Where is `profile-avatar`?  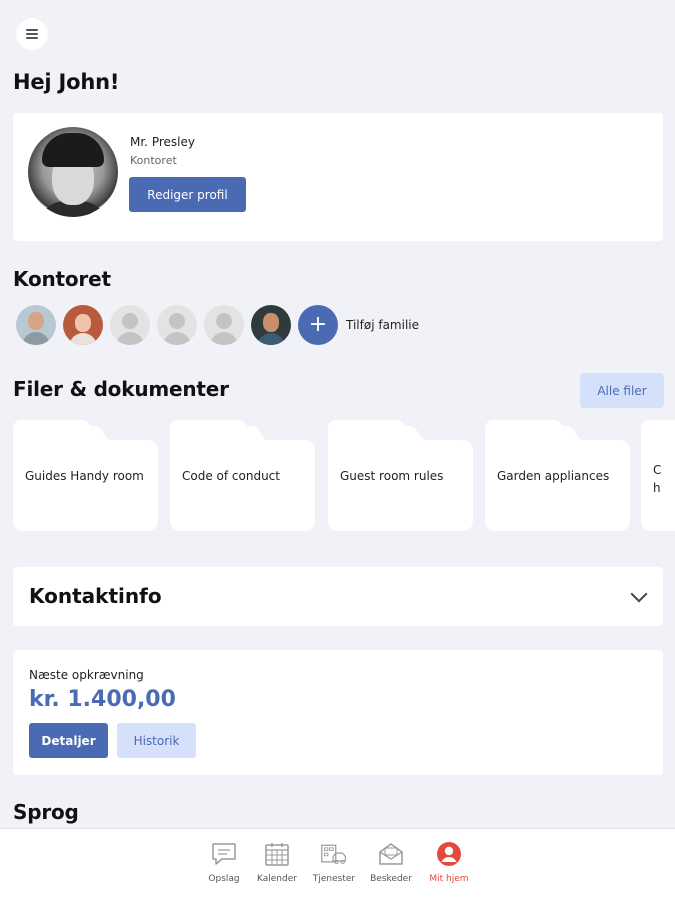 profile-avatar is located at coordinates (73, 172).